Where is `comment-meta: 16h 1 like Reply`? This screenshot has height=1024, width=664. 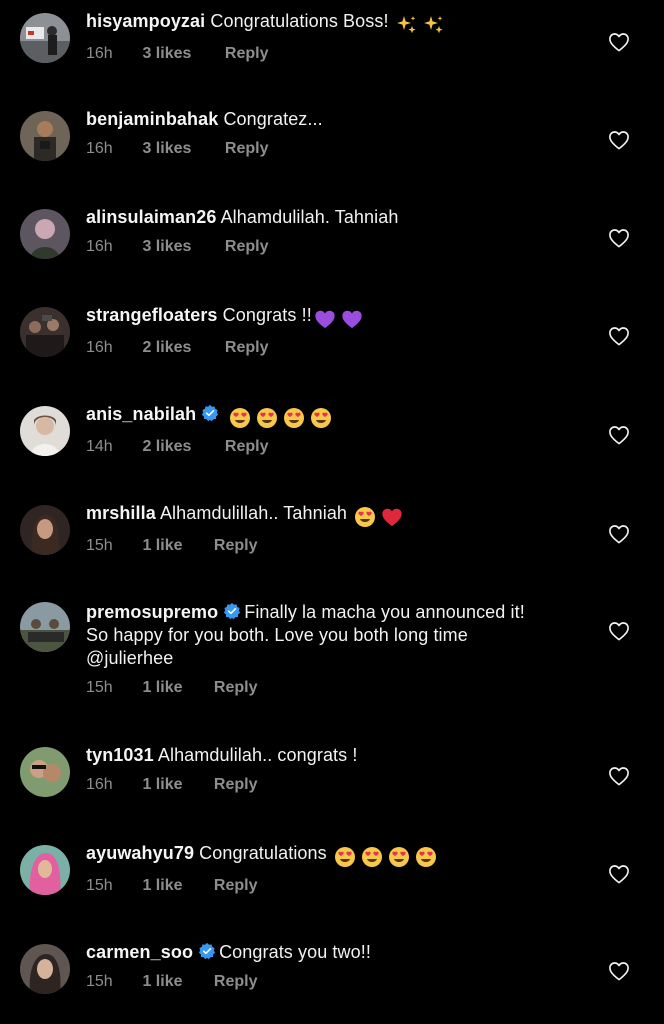
comment-meta: 16h 1 like Reply is located at coordinates (336, 785).